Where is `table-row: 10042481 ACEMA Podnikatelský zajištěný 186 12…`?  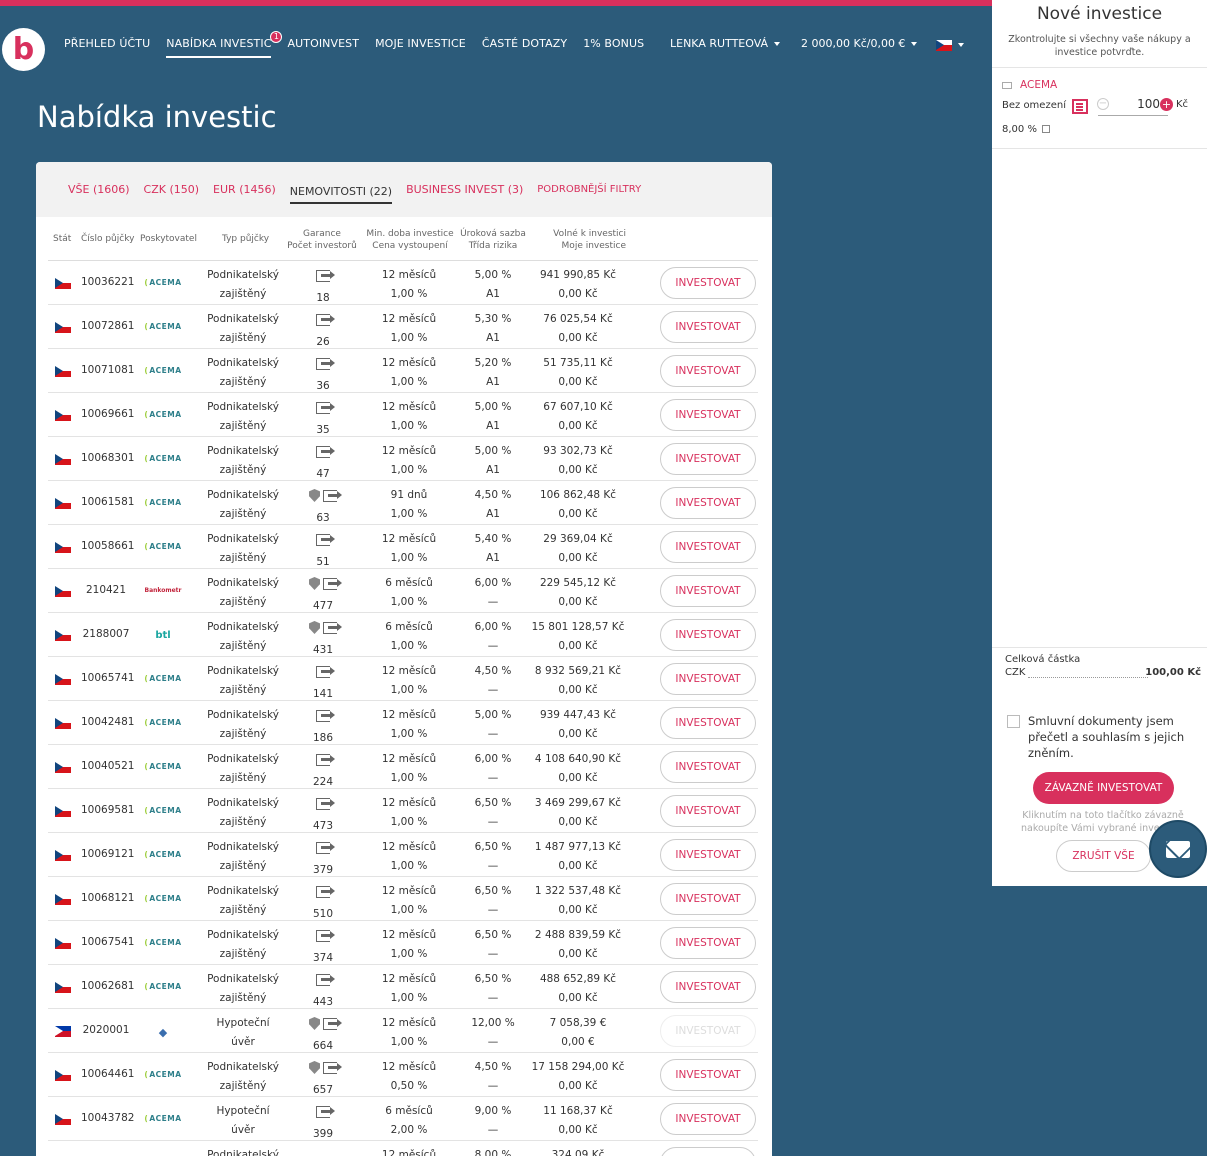
table-row: 10042481 ACEMA Podnikatelský zajištěný 186 12… is located at coordinates (403, 723).